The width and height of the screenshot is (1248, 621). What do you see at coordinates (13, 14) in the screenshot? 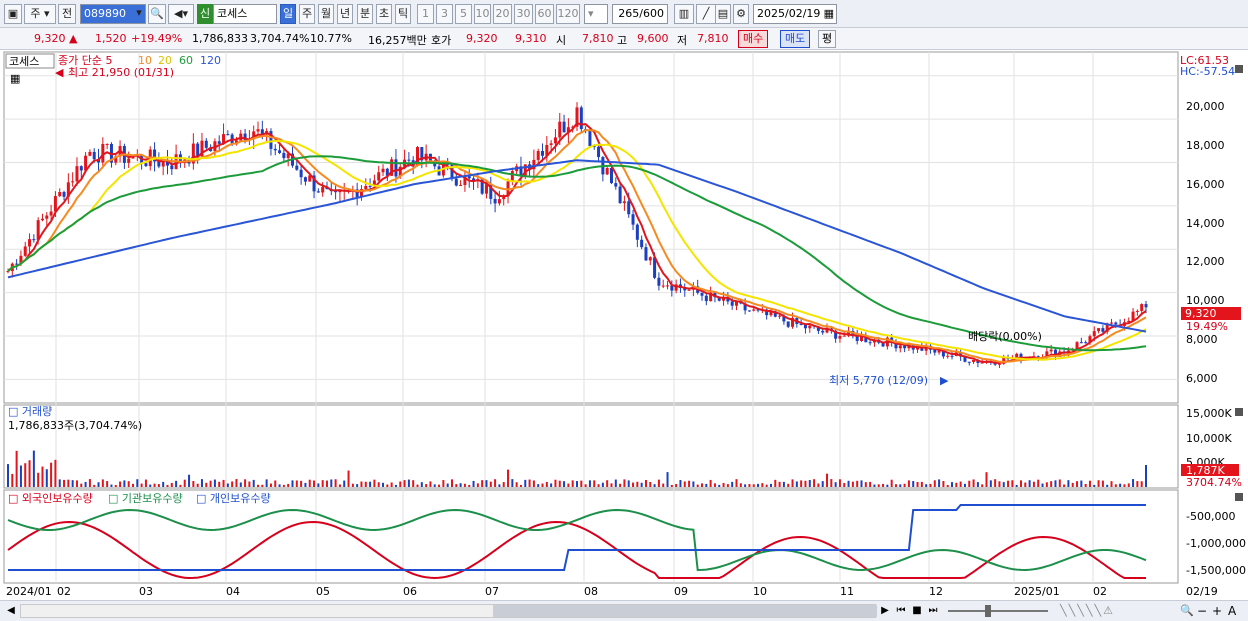
I see `window-icon: ▣` at bounding box center [13, 14].